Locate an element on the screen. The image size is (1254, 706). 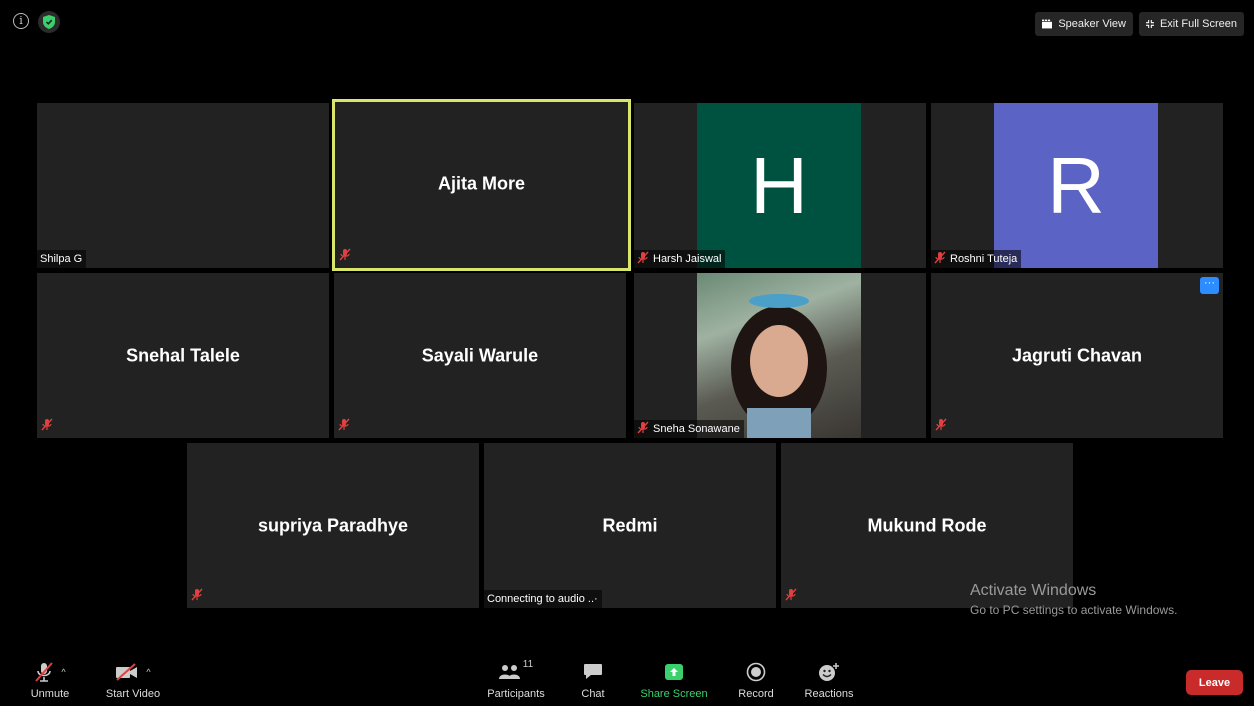
watermark-title: Activate Windows is located at coordinates (1033, 590).